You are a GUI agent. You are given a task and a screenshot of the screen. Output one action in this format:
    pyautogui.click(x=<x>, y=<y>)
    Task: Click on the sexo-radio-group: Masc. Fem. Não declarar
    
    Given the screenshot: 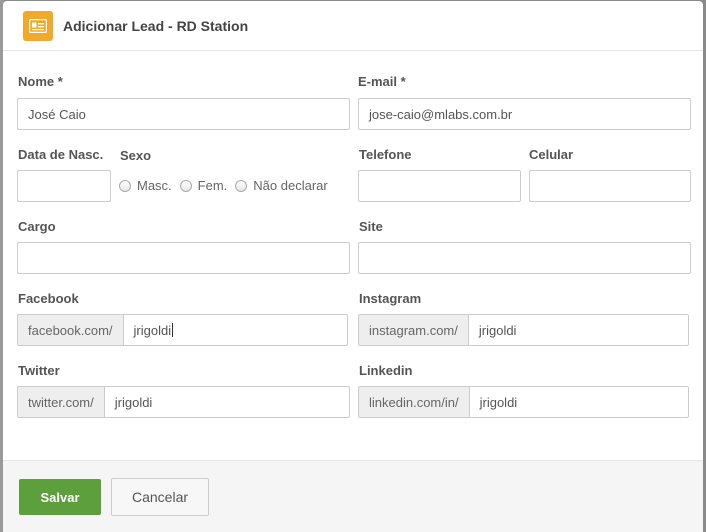 What is the action you would take?
    pyautogui.click(x=227, y=185)
    